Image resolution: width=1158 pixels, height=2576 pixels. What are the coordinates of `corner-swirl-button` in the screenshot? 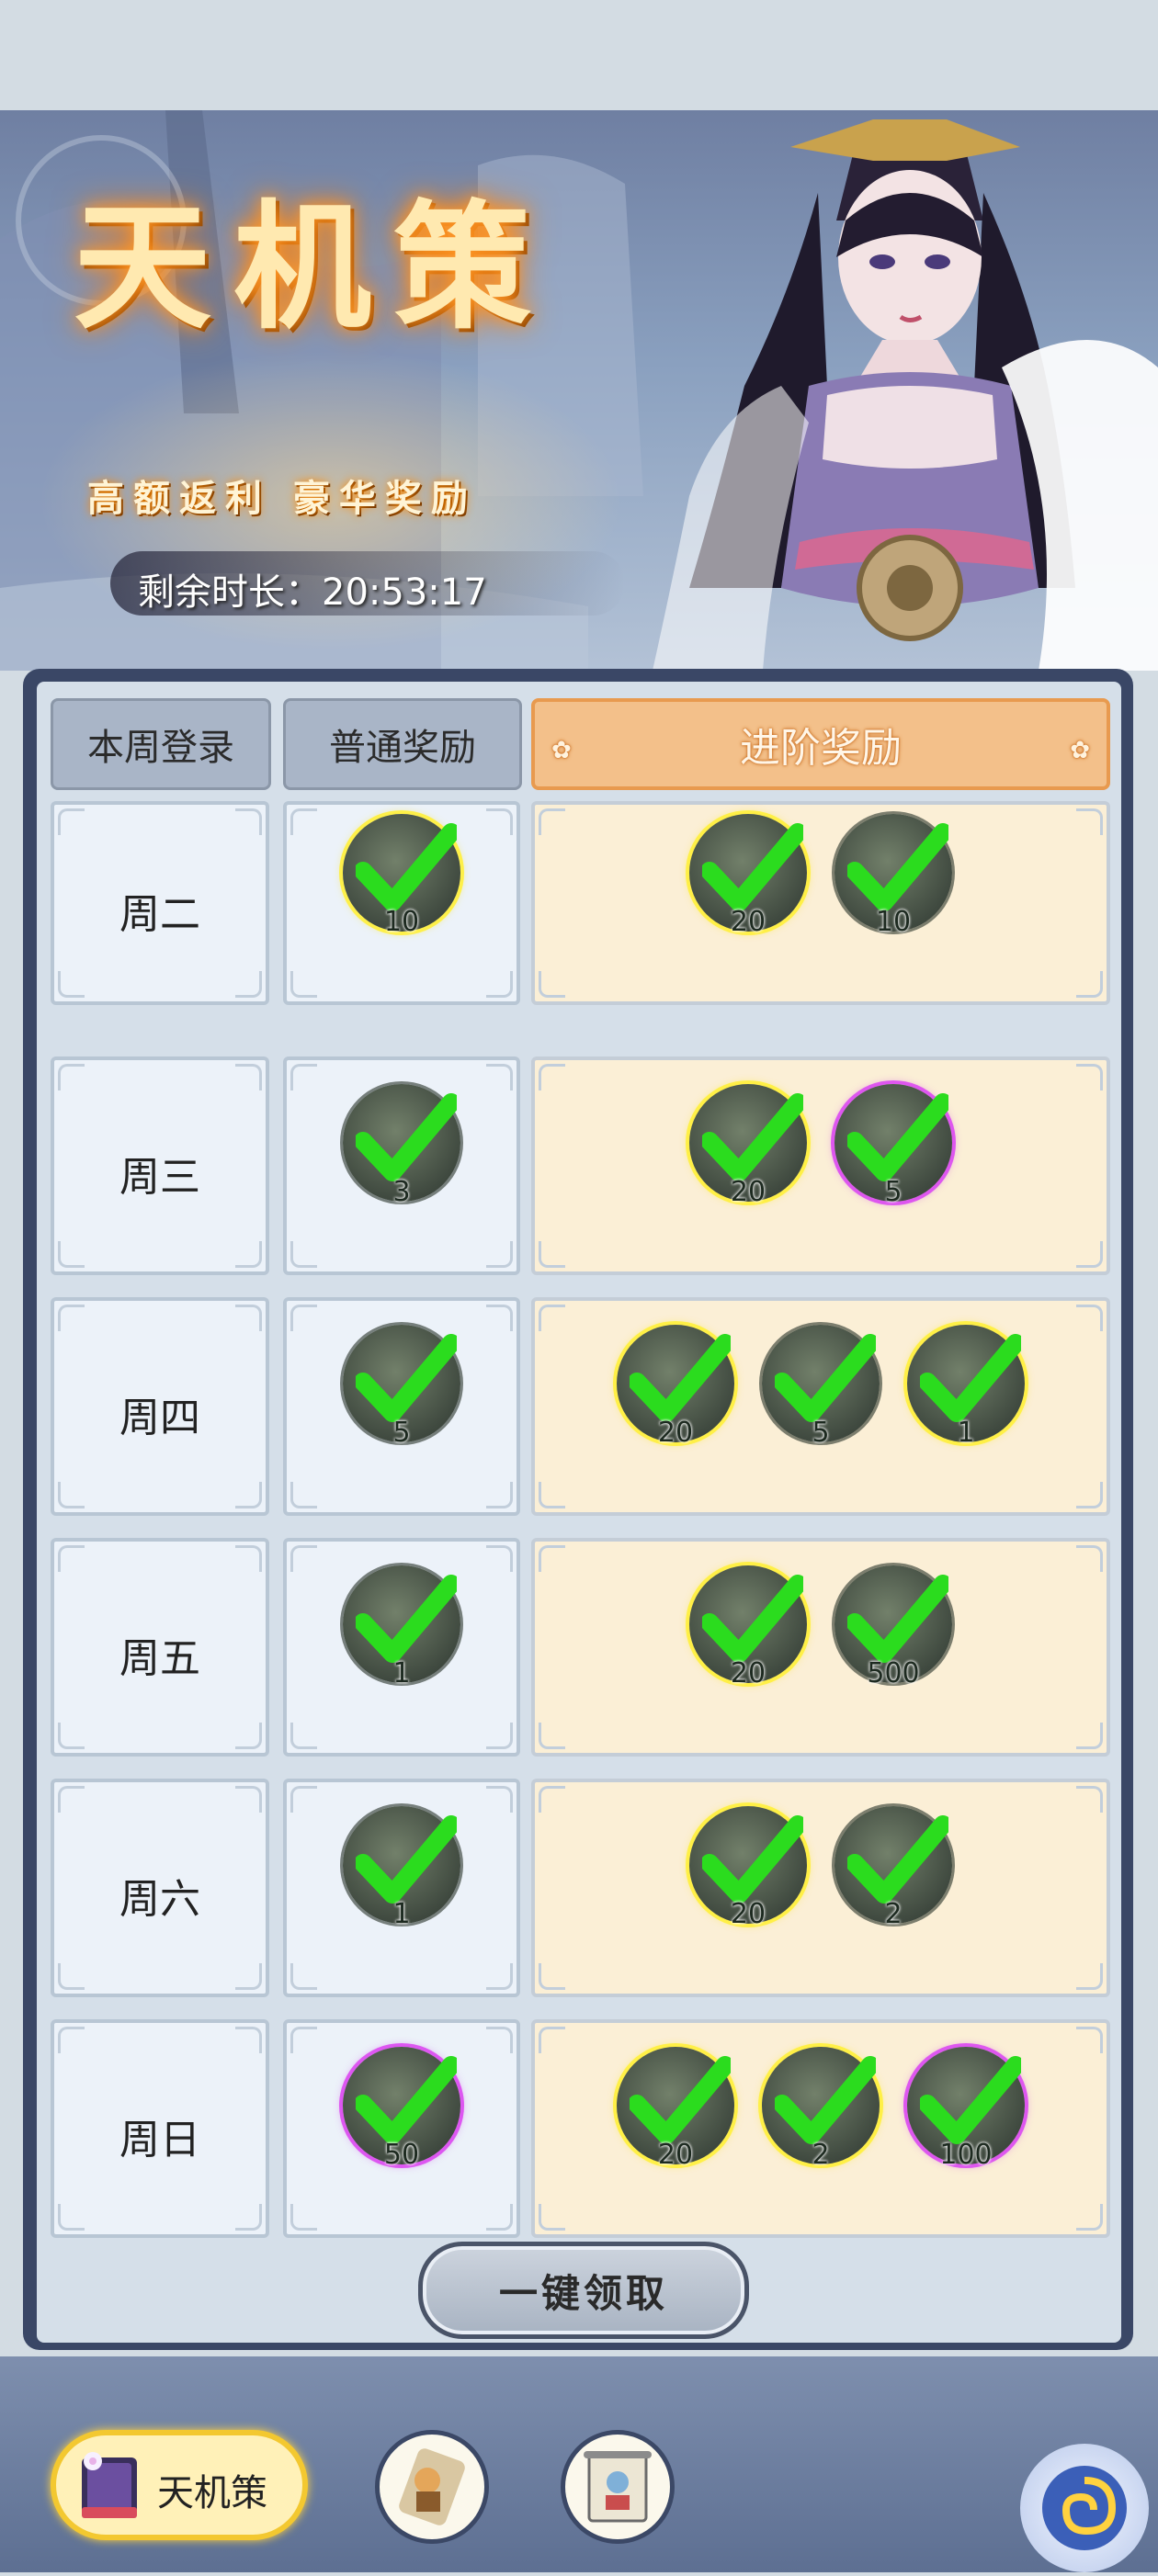 It's located at (1085, 2508).